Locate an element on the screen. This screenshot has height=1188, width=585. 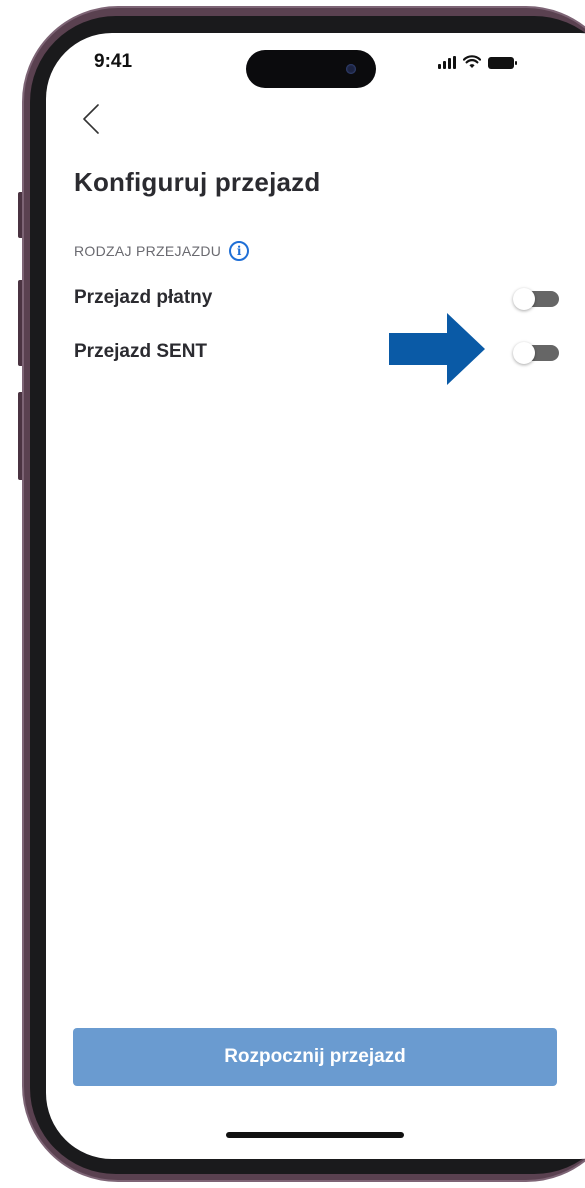
start-ride-button: Rozpocznij przejazd is located at coordinates (315, 1057).